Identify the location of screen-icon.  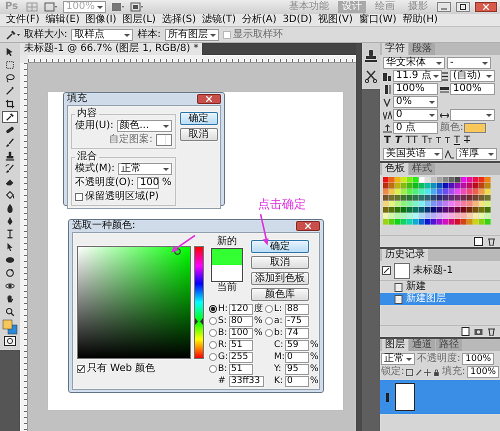
(51, 7).